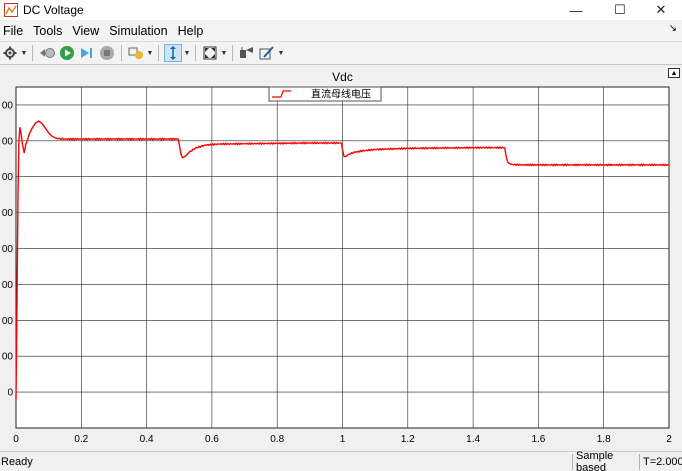 The image size is (682, 471). I want to click on step-forward-icon, so click(87, 53).